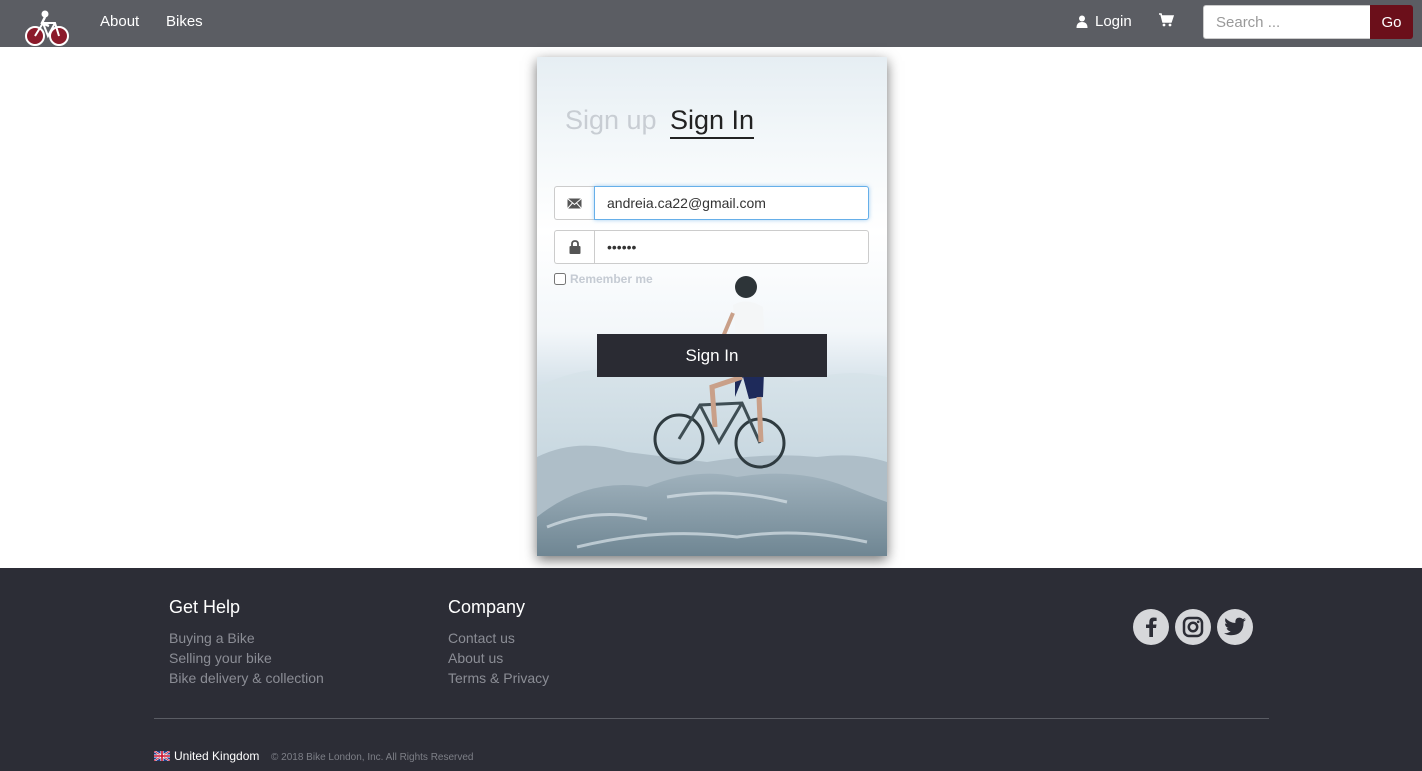 The image size is (1422, 771). Describe the element at coordinates (498, 658) in the screenshot. I see `footer-link-about: About us` at that location.